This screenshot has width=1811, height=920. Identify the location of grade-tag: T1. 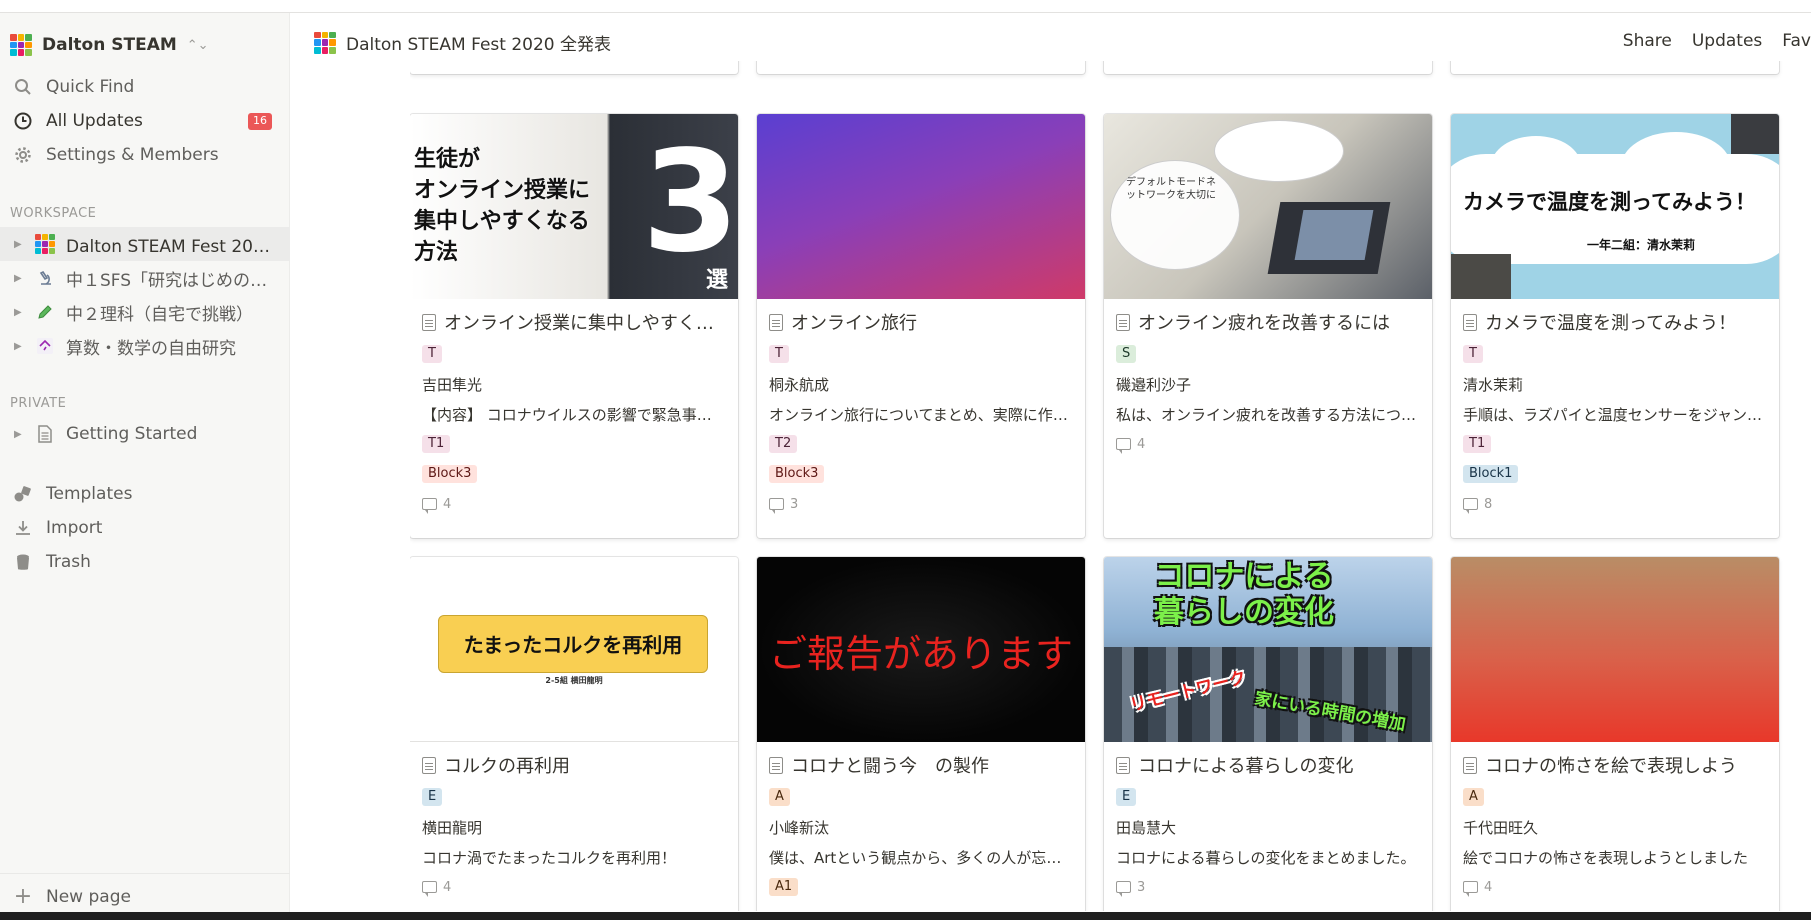
(436, 444).